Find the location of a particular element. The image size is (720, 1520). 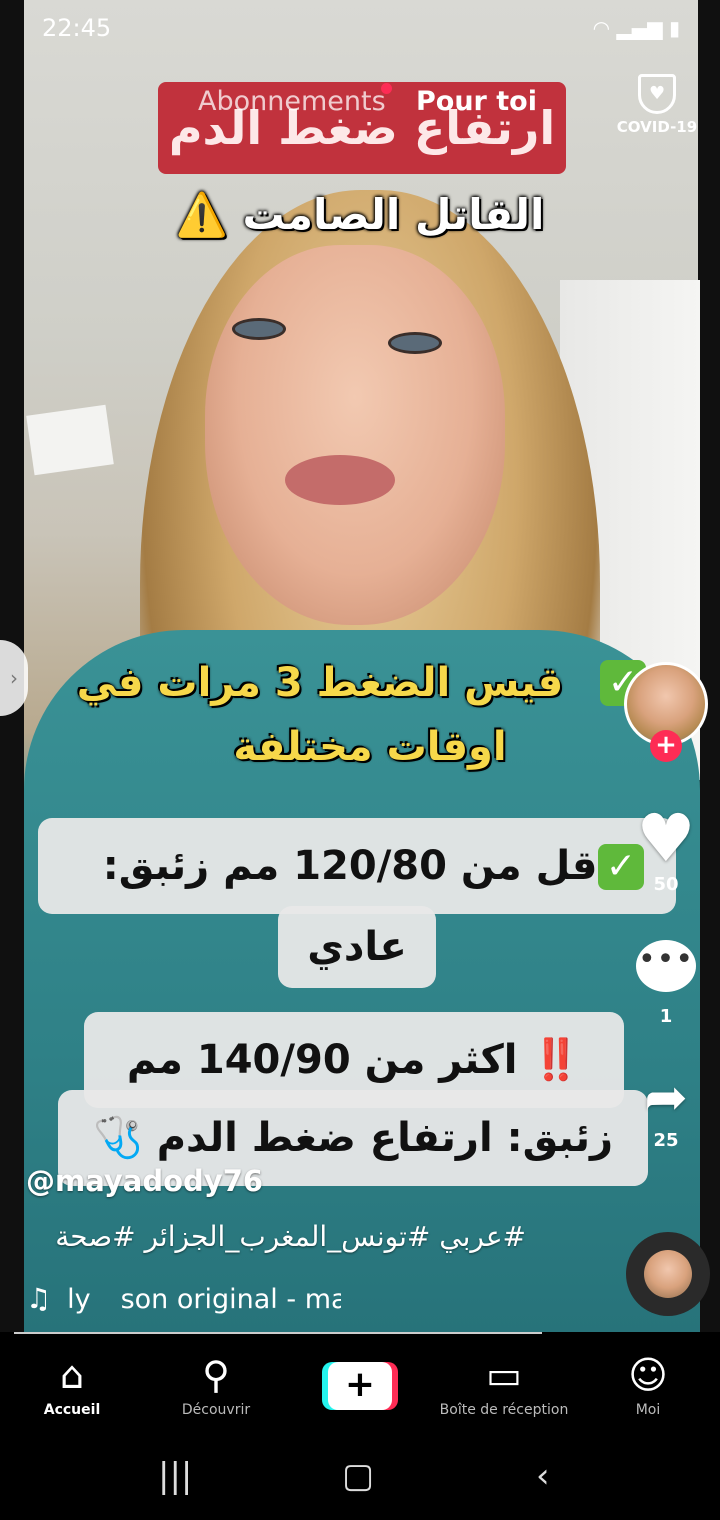

comment-count: 1 is located at coordinates (666, 1016).